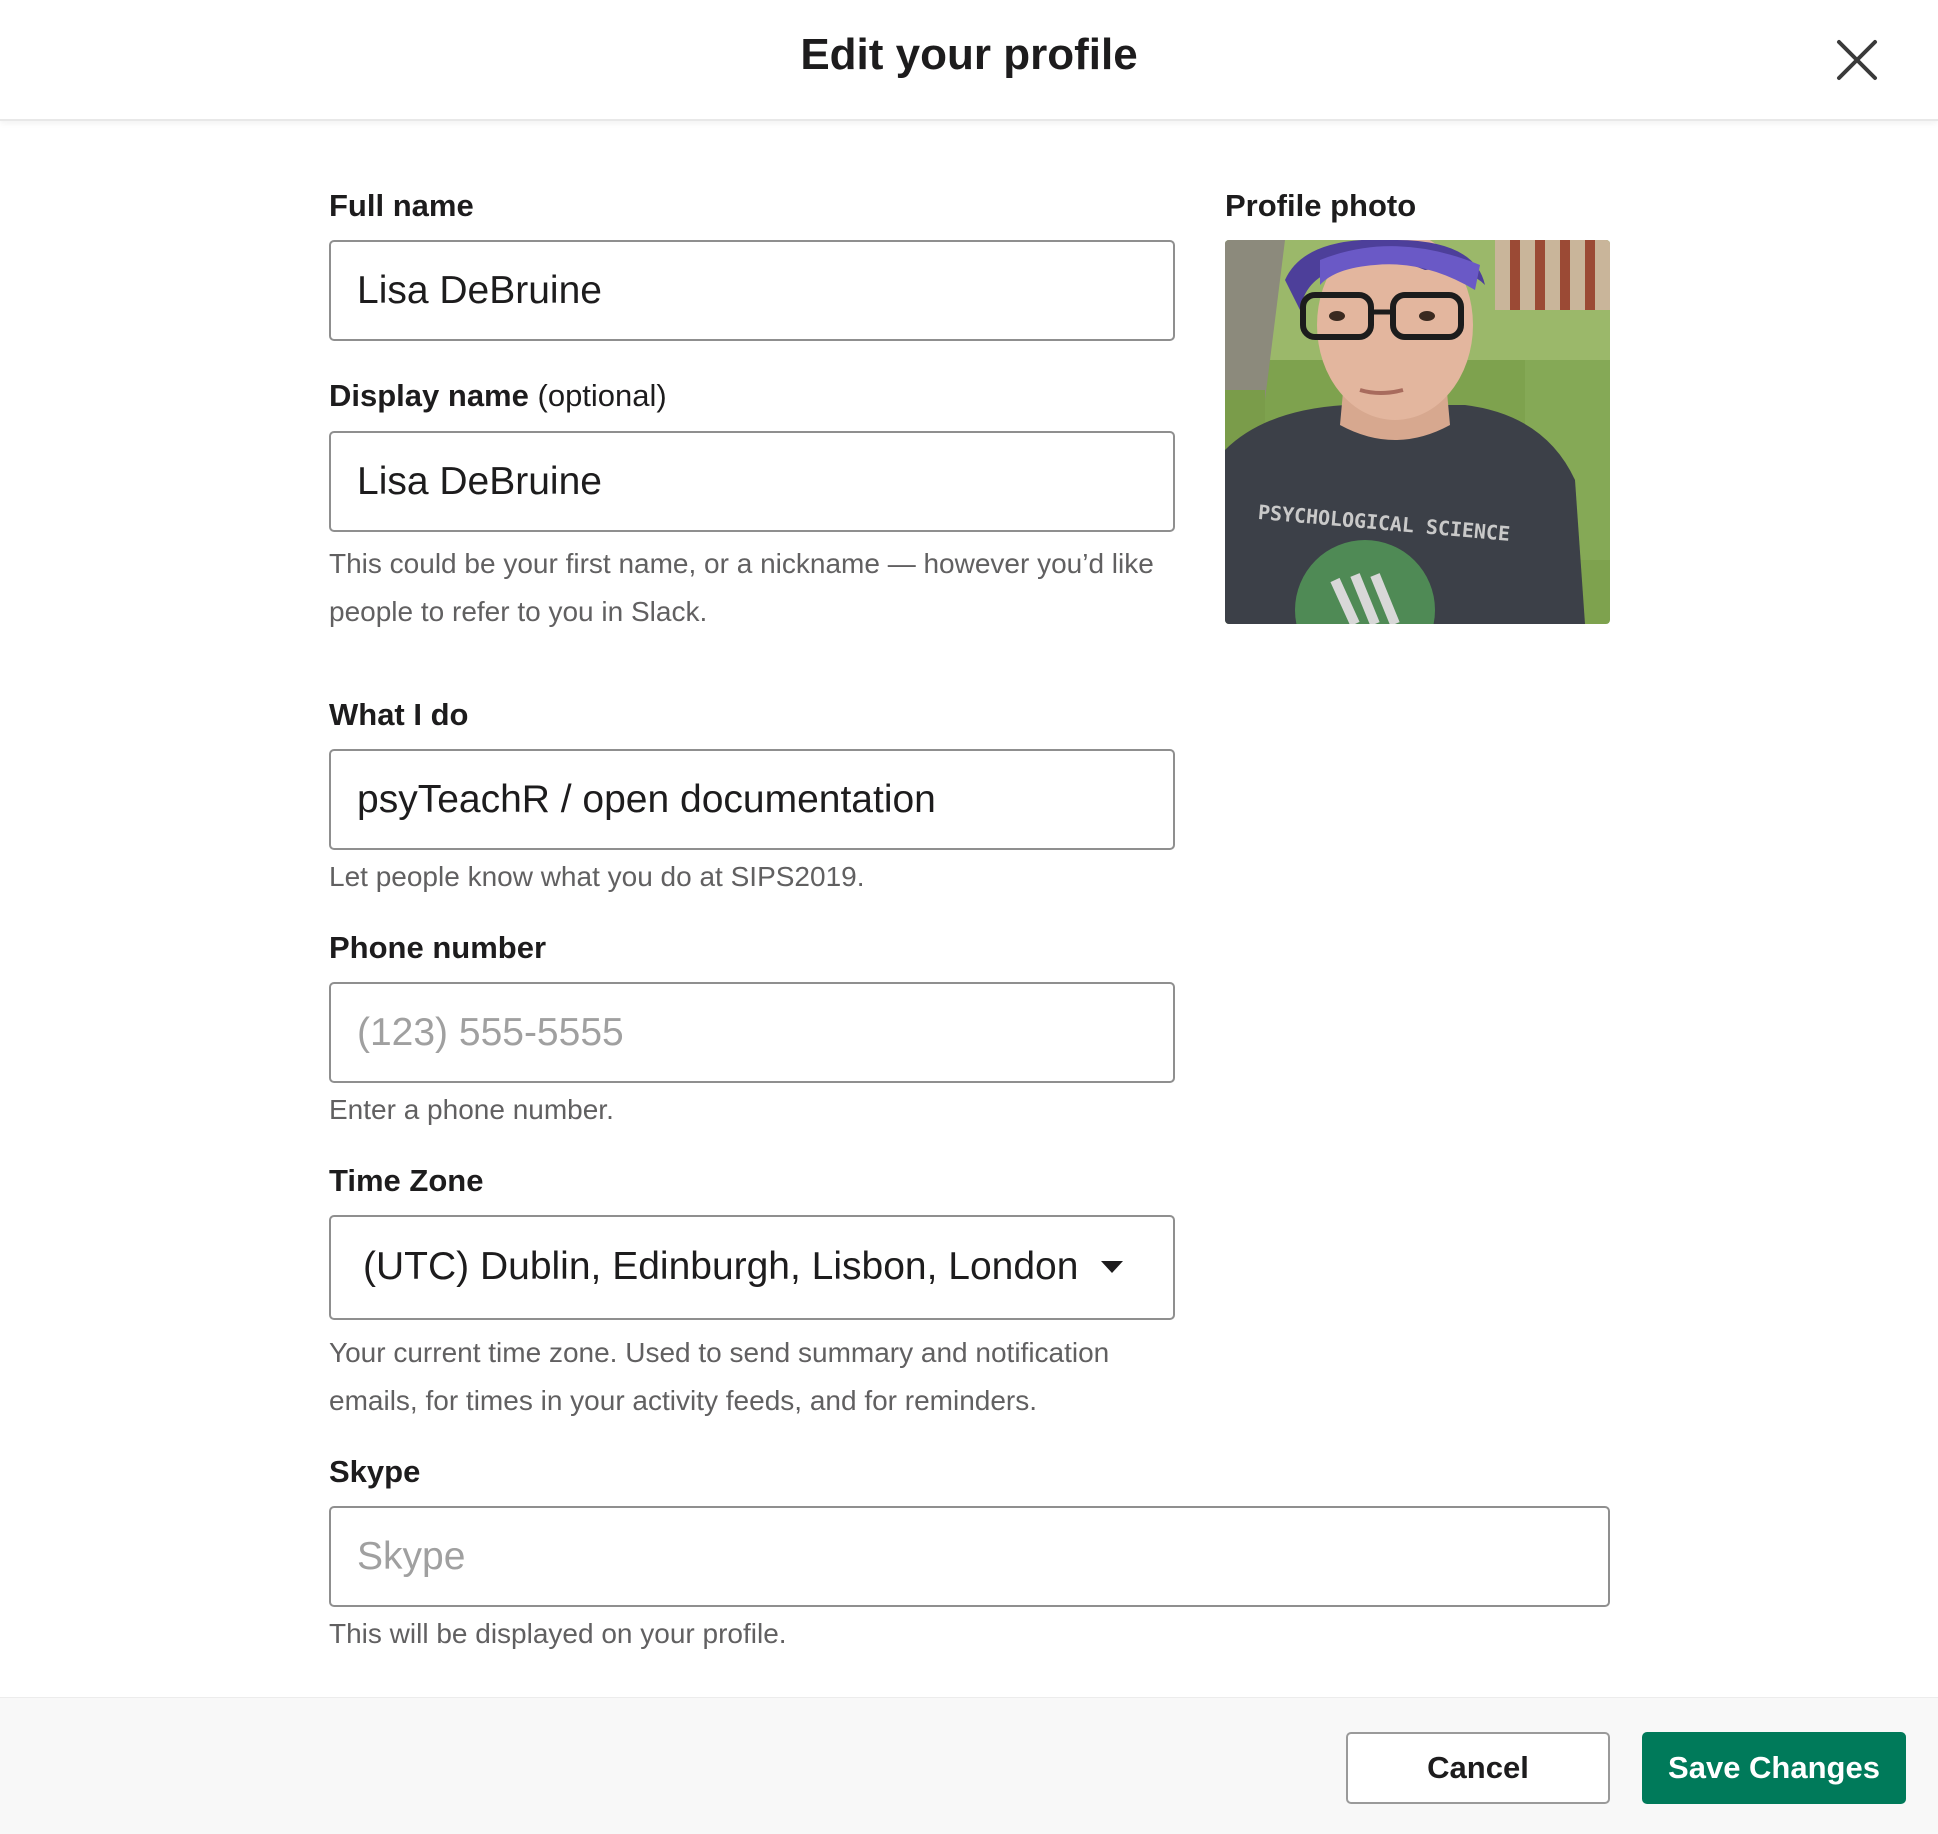  Describe the element at coordinates (438, 947) in the screenshot. I see `phone-label: Phone number` at that location.